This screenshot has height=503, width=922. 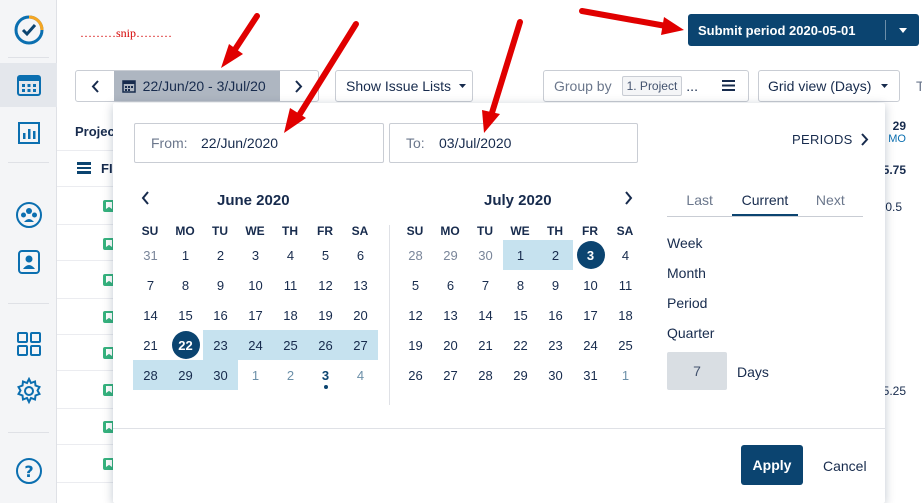 I want to click on to-date-field: To: 03/Jul/2020, so click(x=513, y=143).